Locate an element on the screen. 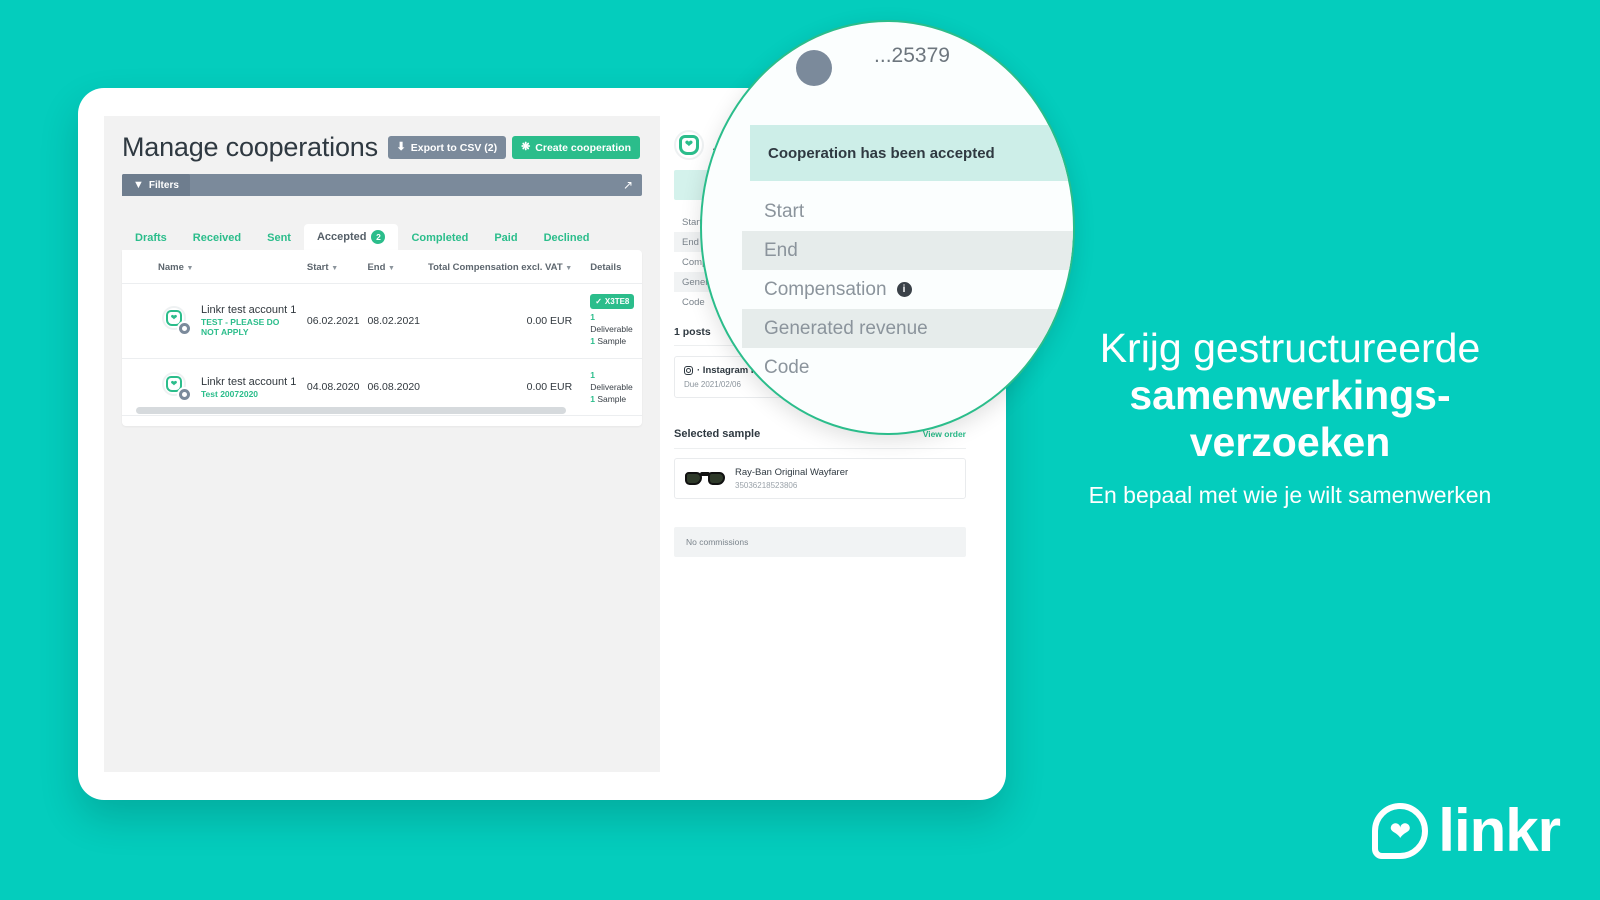 The width and height of the screenshot is (1600, 900). tab-drafts-label: Drafts is located at coordinates (151, 238).